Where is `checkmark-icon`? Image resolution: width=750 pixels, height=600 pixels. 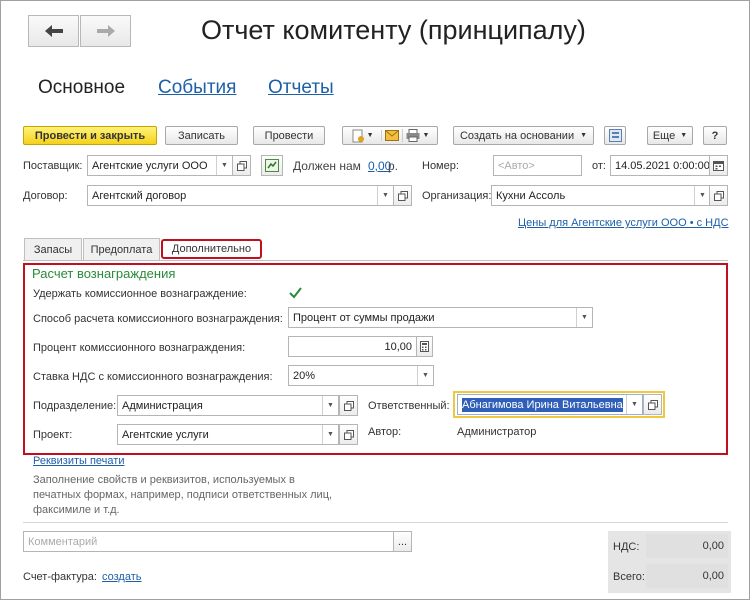
checkmark-icon is located at coordinates (295, 293).